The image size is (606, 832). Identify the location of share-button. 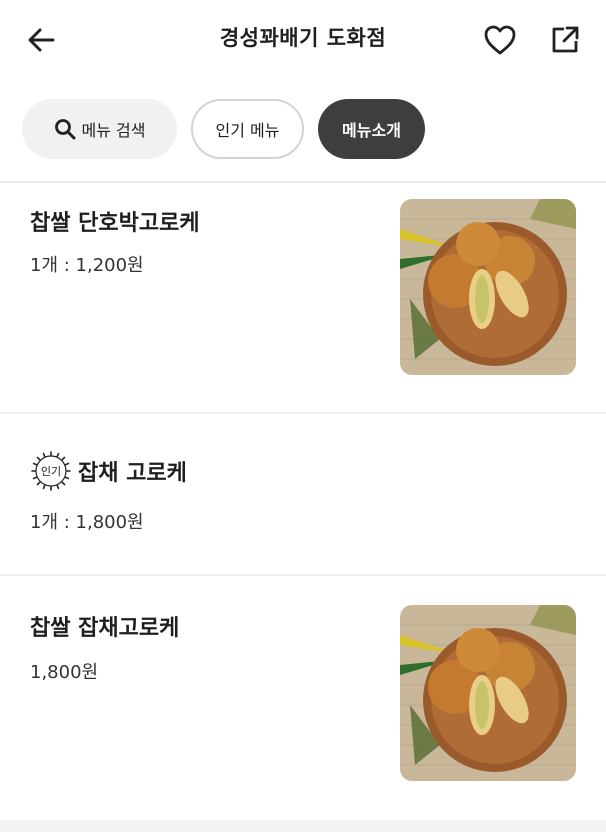
(565, 40).